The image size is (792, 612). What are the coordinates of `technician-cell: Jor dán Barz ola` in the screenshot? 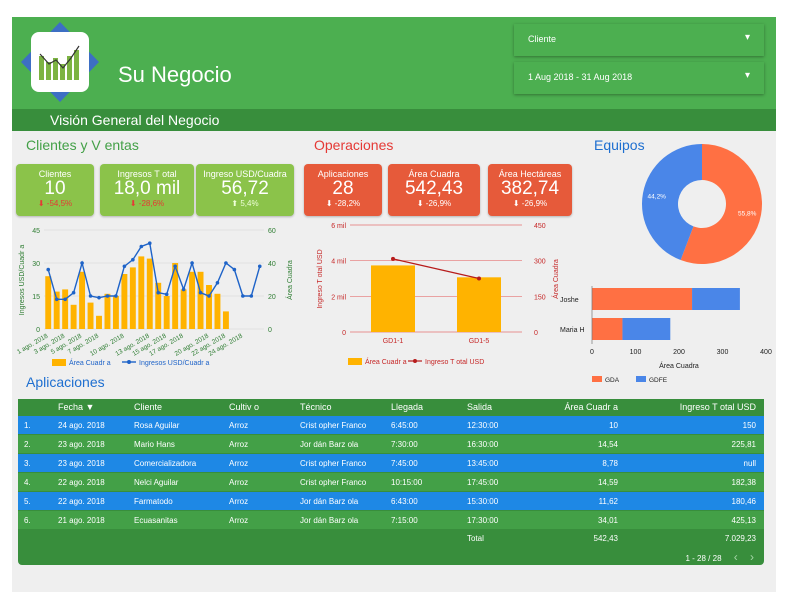 It's located at (329, 520).